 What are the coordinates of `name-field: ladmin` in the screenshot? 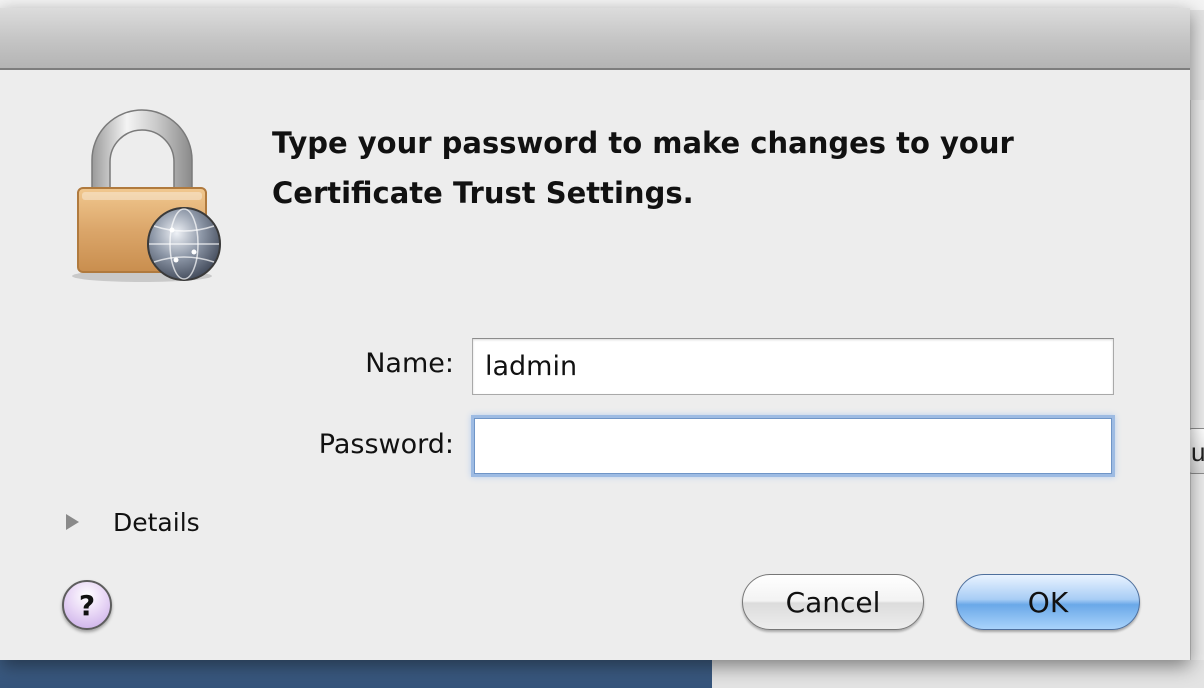 It's located at (793, 366).